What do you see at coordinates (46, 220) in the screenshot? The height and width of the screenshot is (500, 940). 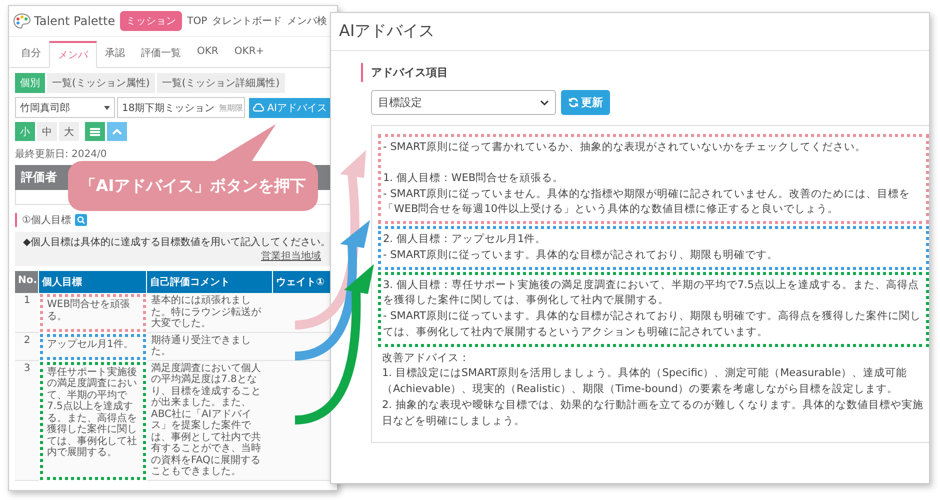 I see `section-title: ①個人目標` at bounding box center [46, 220].